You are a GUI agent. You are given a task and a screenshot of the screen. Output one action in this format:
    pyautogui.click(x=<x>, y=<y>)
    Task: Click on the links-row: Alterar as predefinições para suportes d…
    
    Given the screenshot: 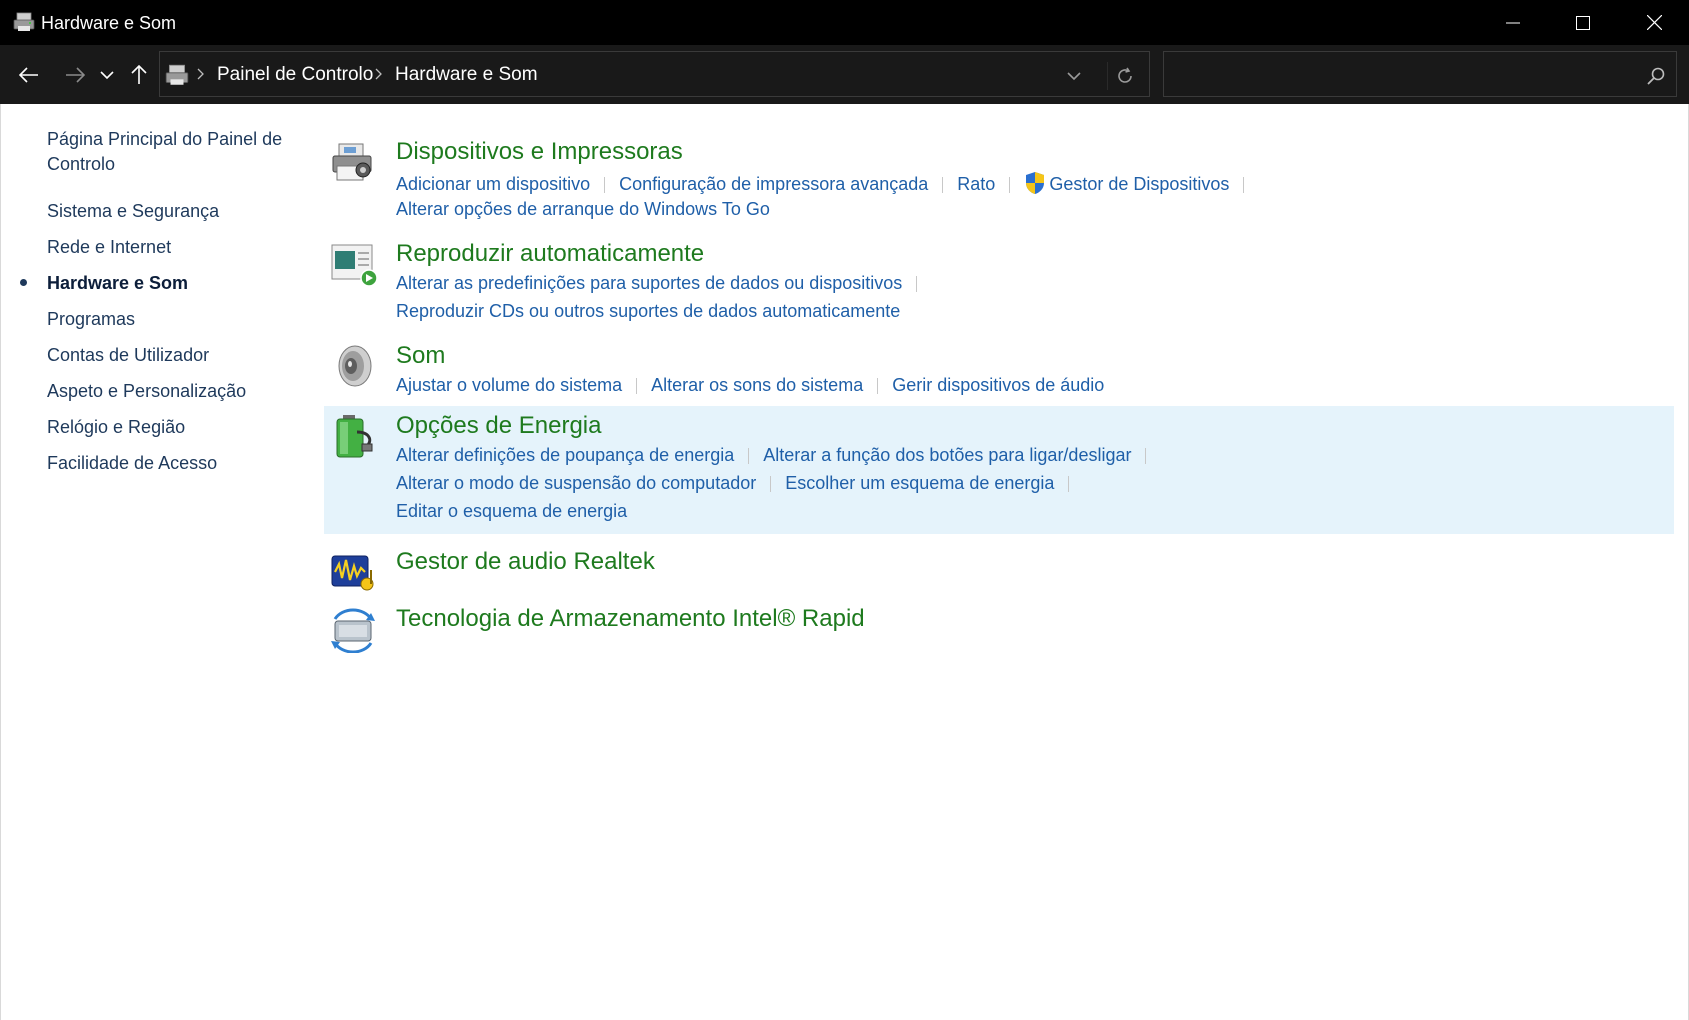 What is the action you would take?
    pyautogui.click(x=663, y=283)
    